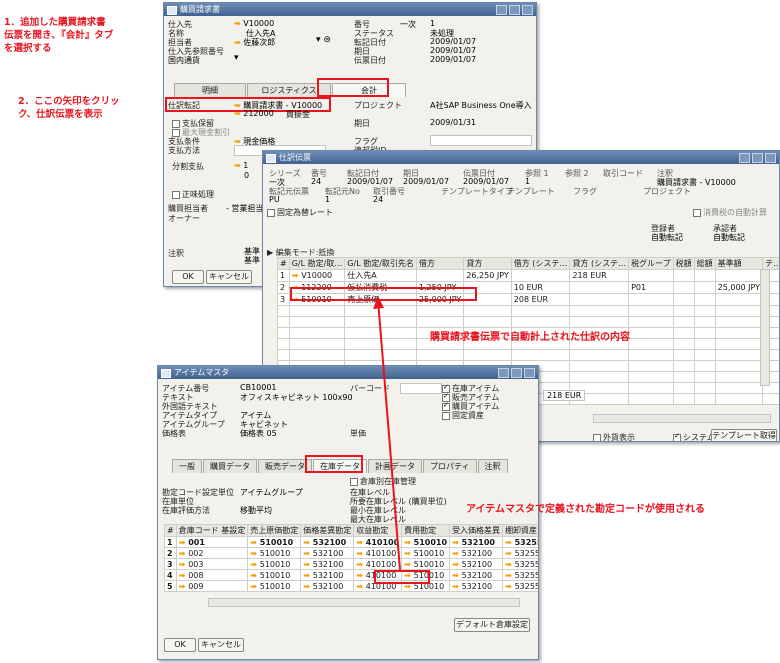 Image resolution: width=780 pixels, height=663 pixels. Describe the element at coordinates (254, 113) in the screenshot. I see `account-field: ➡ 212000` at that location.